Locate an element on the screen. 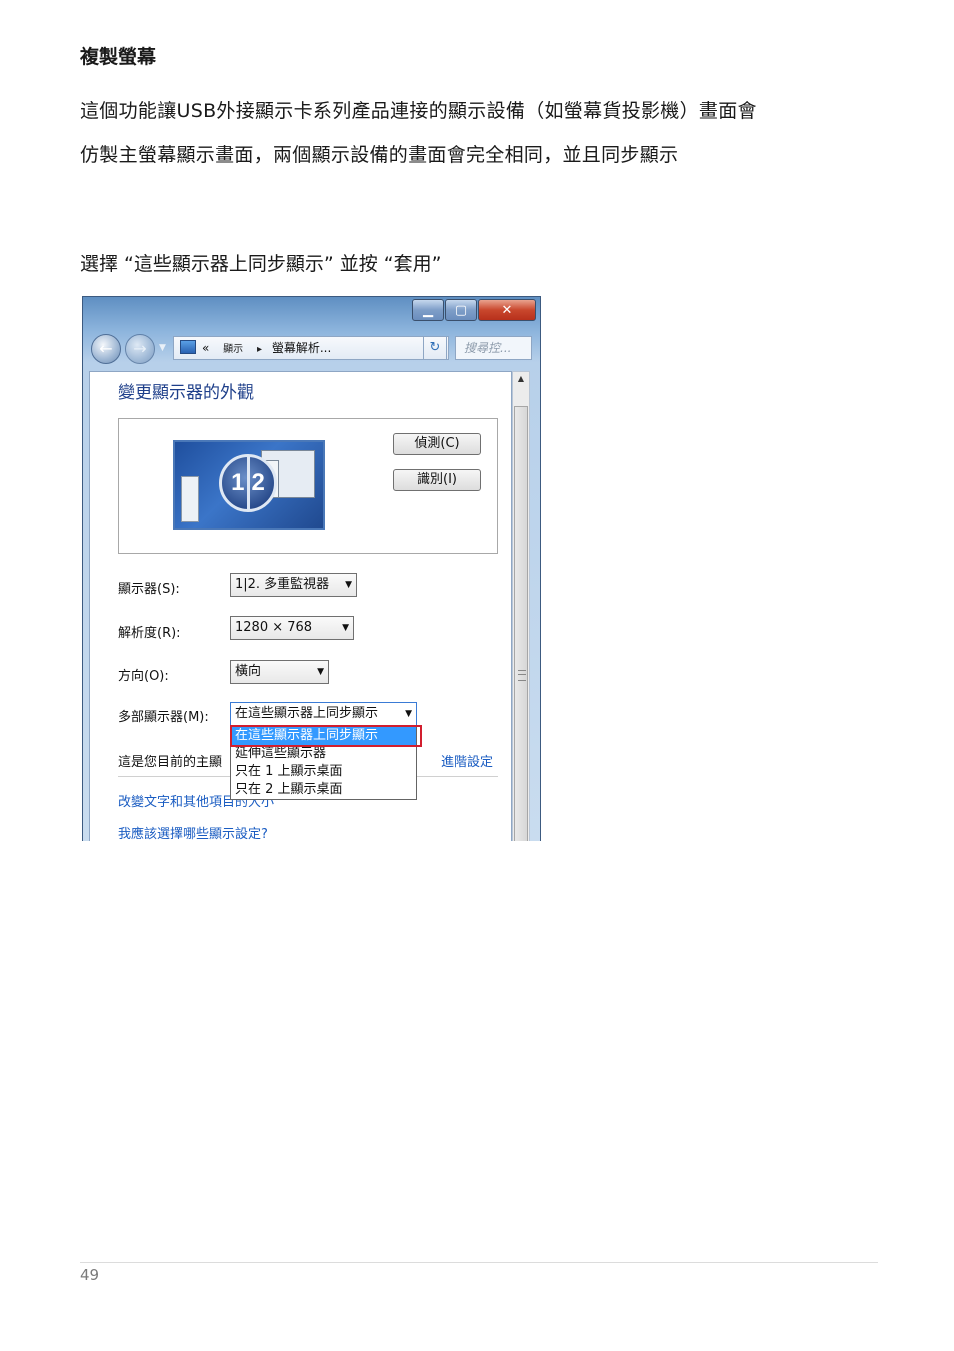 The height and width of the screenshot is (1351, 954). forward-button: → is located at coordinates (140, 349).